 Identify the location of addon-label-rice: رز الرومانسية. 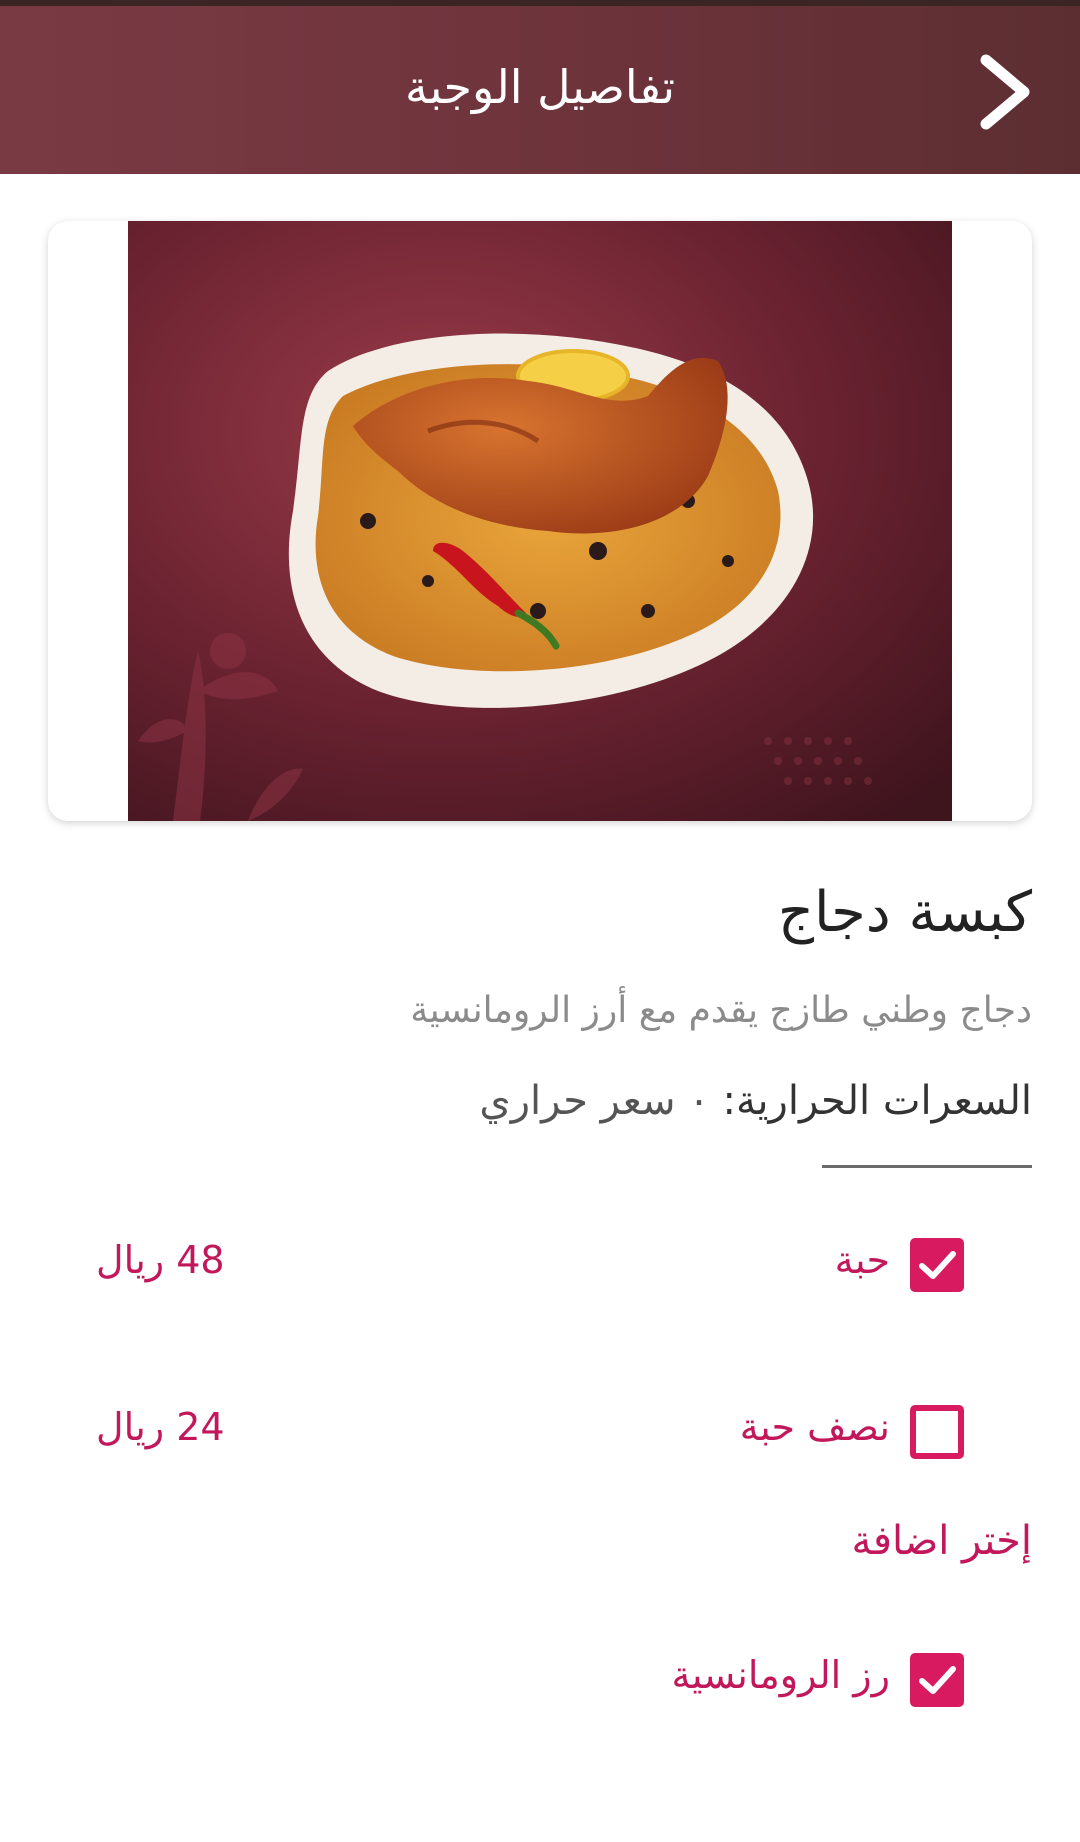
(781, 1675).